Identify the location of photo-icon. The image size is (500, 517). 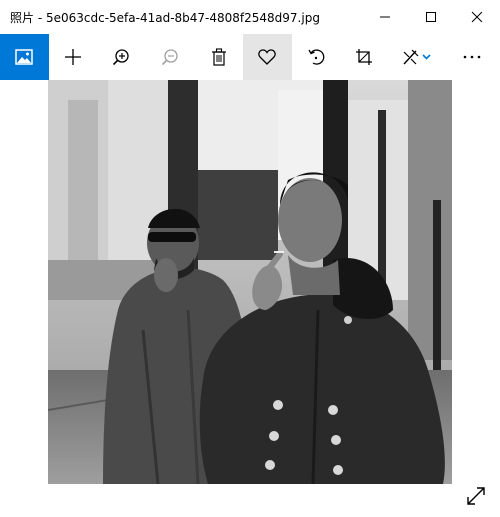
(24, 57).